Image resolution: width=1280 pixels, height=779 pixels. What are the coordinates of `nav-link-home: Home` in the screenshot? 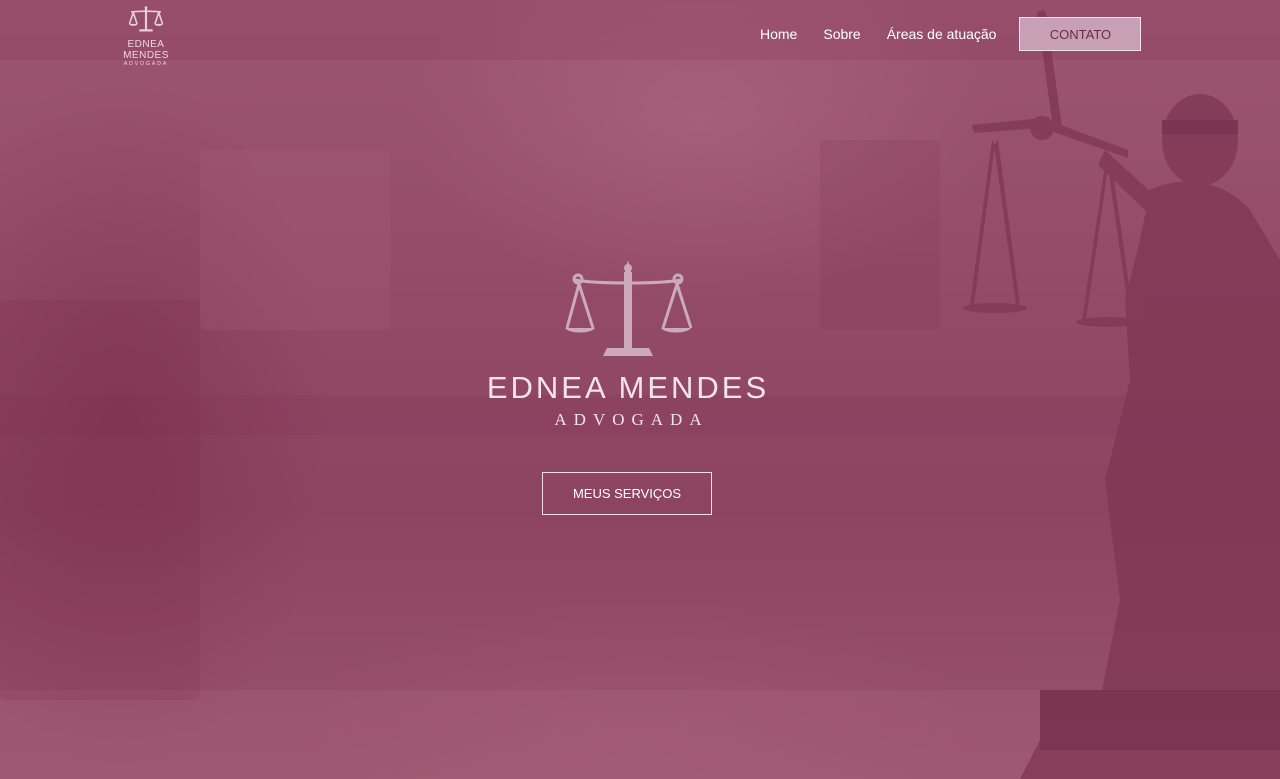 It's located at (778, 34).